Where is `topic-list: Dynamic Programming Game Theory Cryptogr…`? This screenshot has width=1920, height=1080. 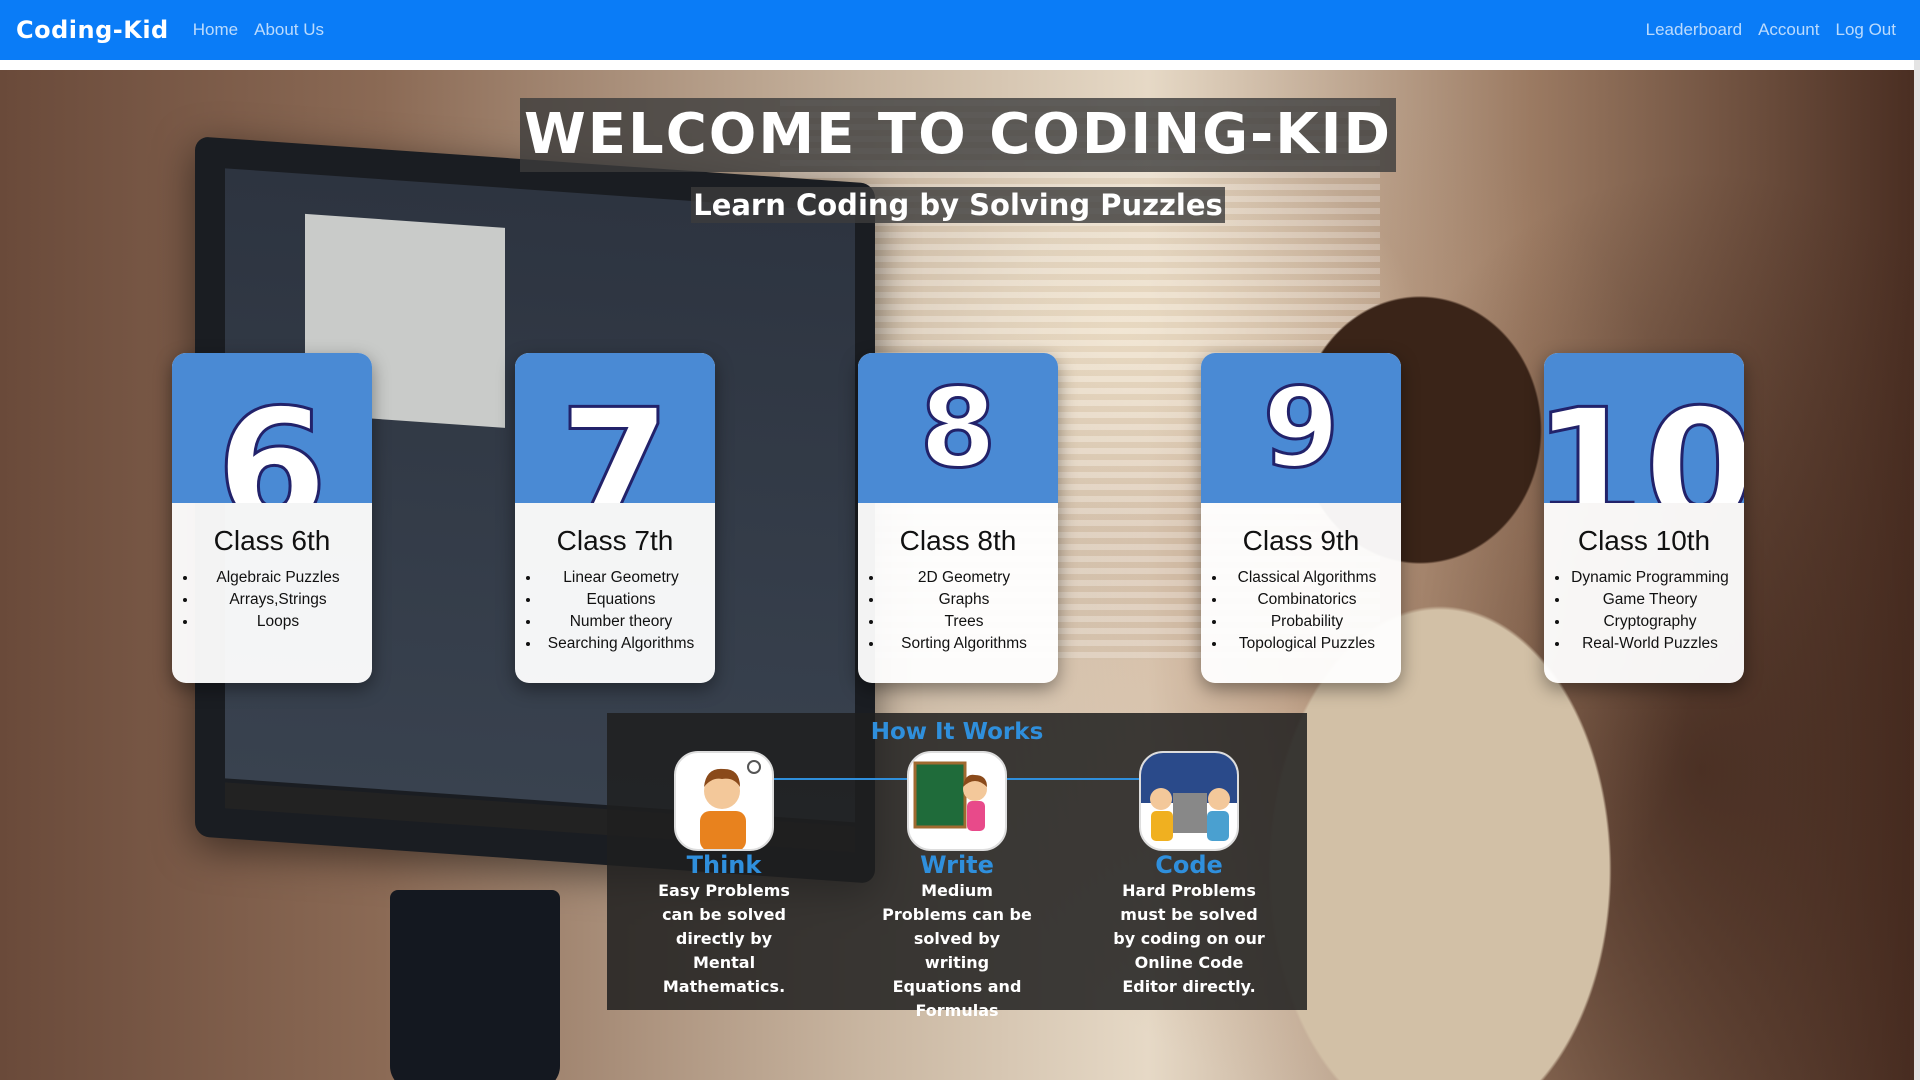 topic-list: Dynamic Programming Game Theory Cryptogr… is located at coordinates (1644, 611).